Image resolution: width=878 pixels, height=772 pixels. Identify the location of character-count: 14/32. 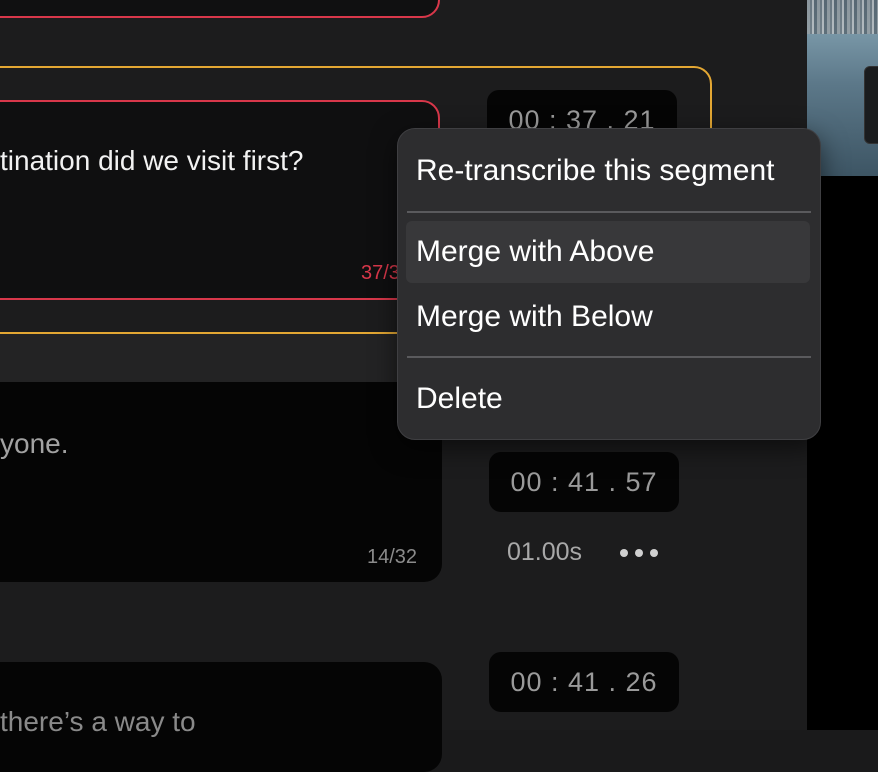
(392, 557).